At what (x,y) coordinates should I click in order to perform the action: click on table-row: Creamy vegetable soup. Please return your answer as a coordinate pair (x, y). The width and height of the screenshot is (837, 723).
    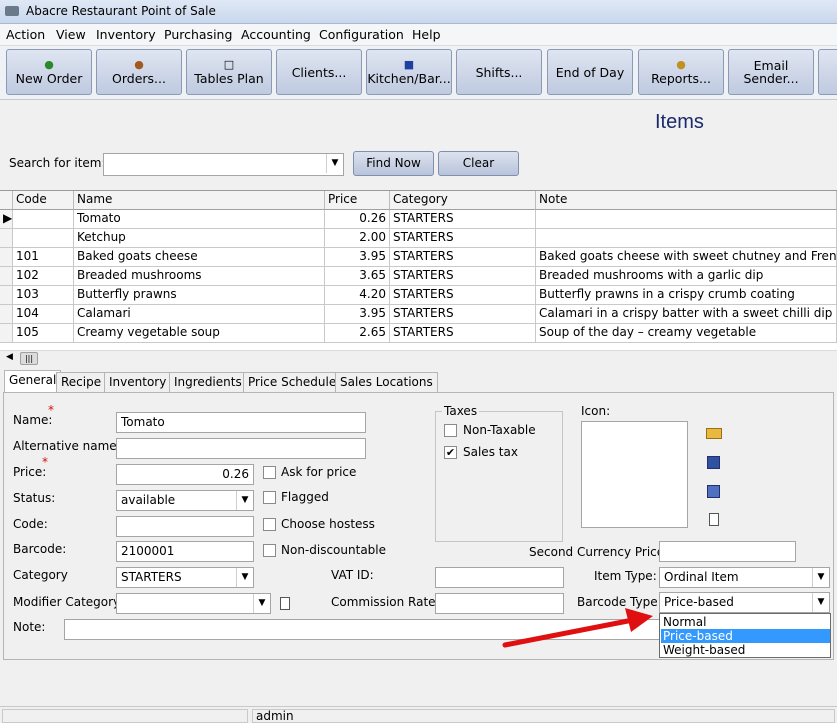
    Looking at the image, I should click on (199, 333).